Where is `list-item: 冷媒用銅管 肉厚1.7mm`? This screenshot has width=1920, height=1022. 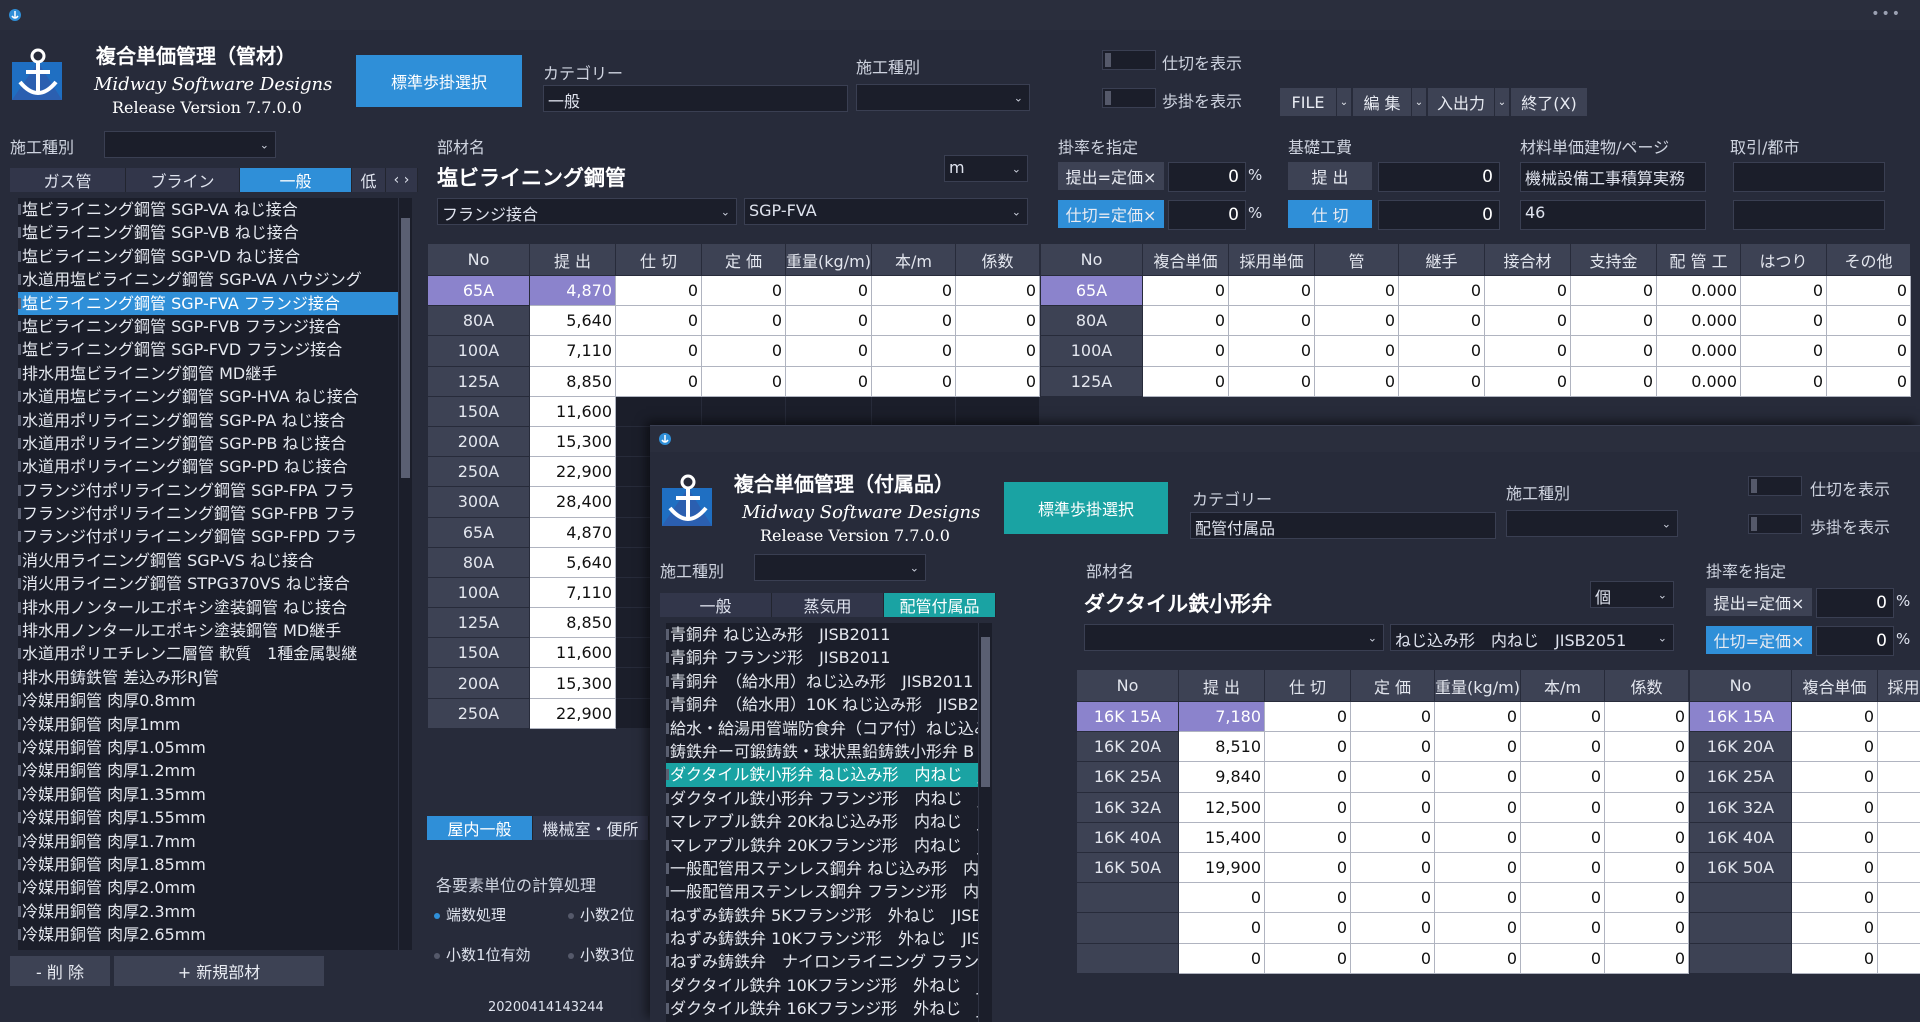 list-item: 冷媒用銅管 肉厚1.7mm is located at coordinates (208, 841).